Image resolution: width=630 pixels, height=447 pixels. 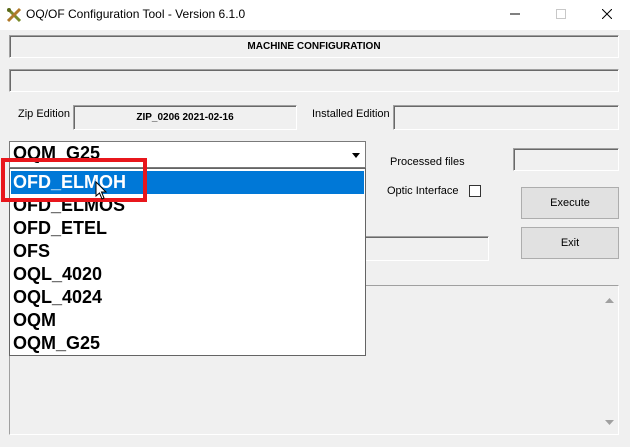 I want to click on dropdown-option: OQL_4024, so click(x=187, y=297).